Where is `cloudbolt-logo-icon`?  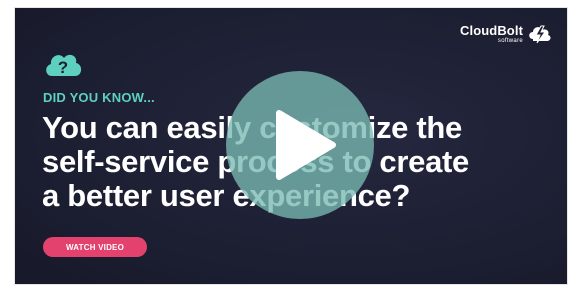 cloudbolt-logo-icon is located at coordinates (540, 34).